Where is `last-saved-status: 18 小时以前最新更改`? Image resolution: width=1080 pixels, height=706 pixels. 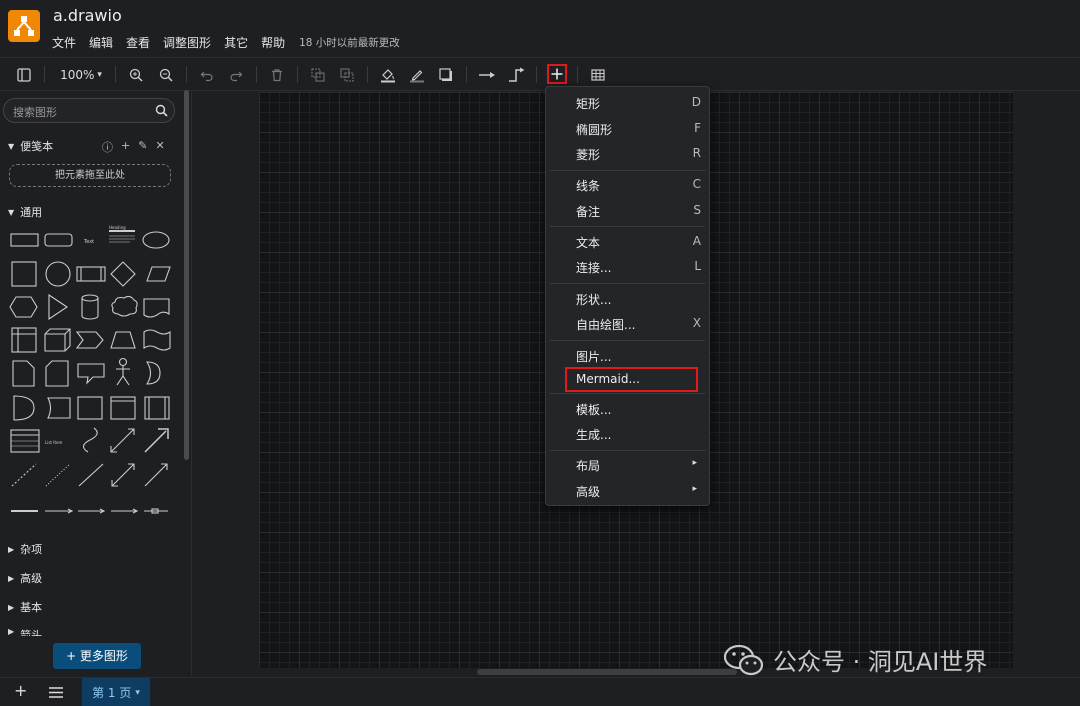
last-saved-status: 18 小时以前最新更改 is located at coordinates (349, 42).